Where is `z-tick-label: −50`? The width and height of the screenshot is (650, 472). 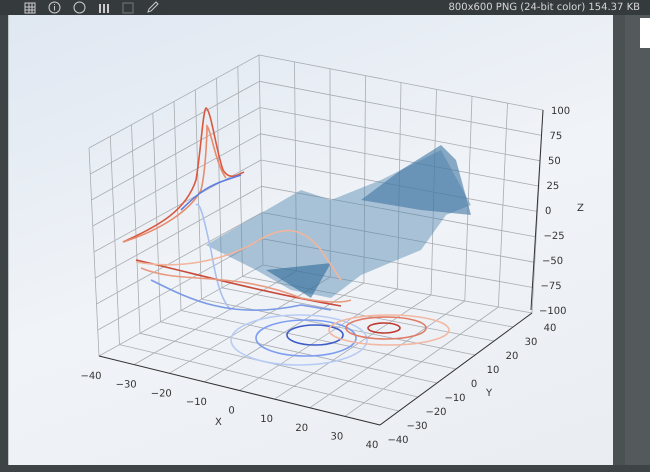
z-tick-label: −50 is located at coordinates (553, 261).